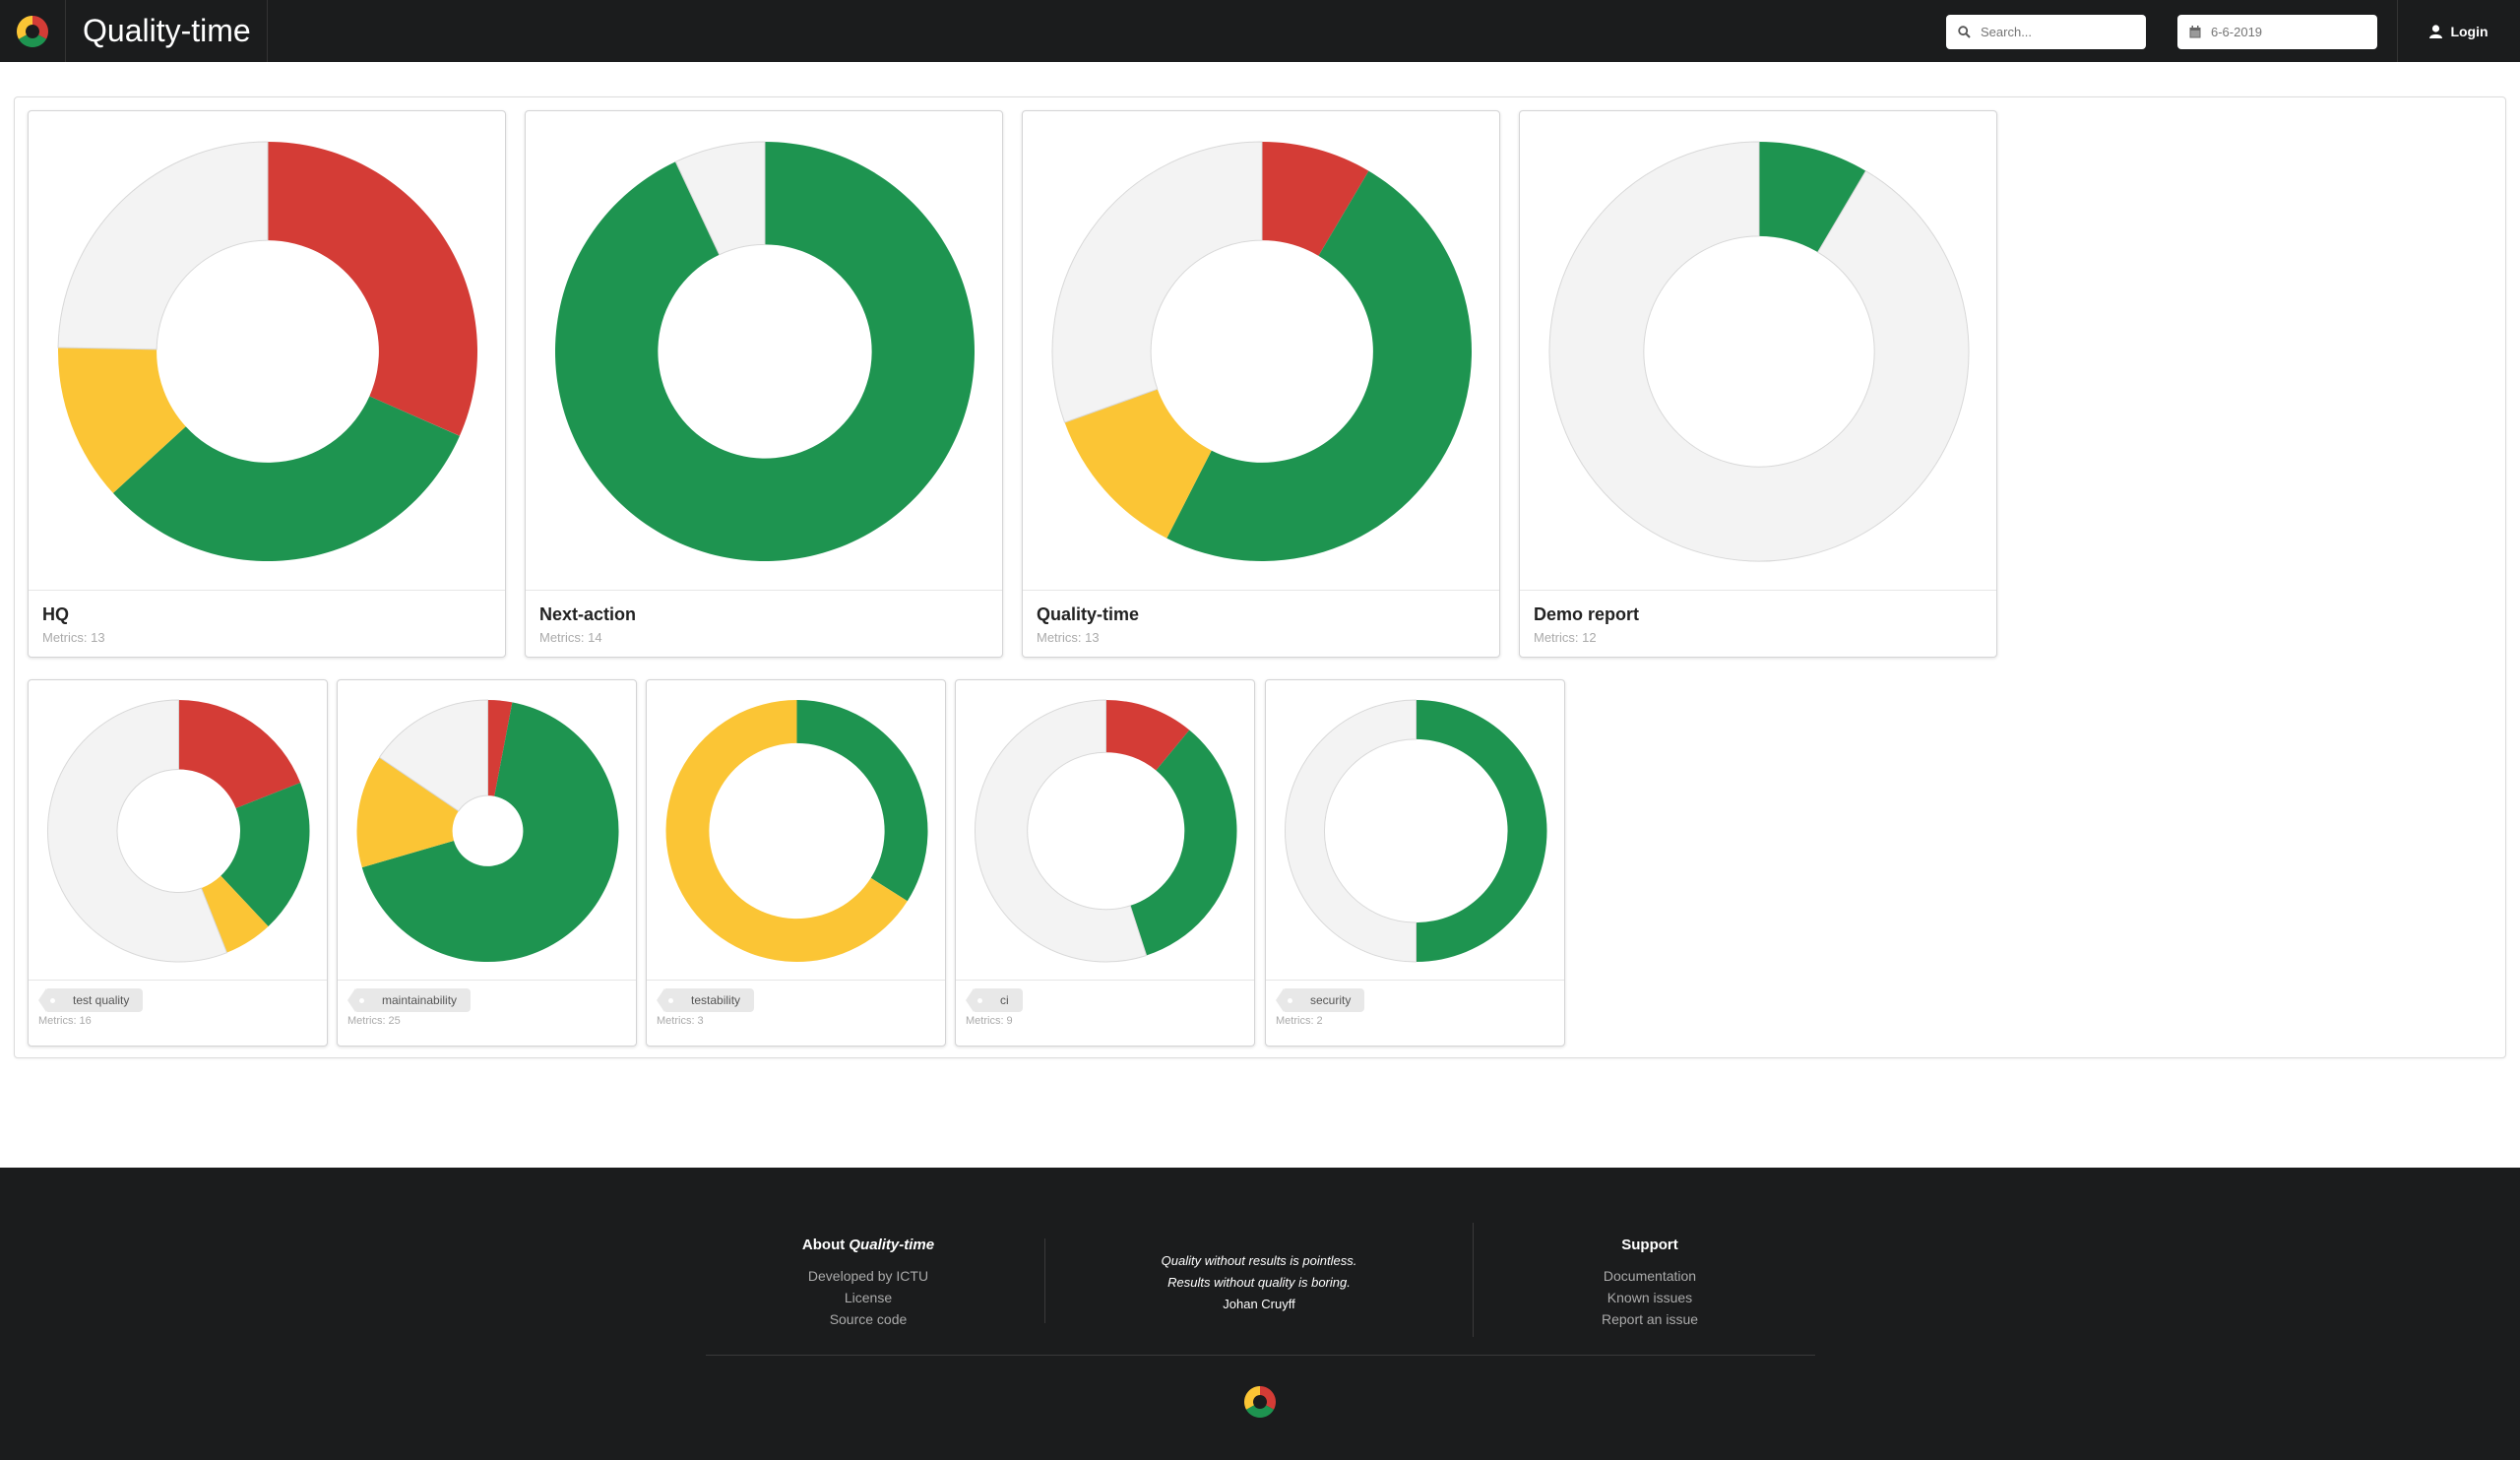 Image resolution: width=2520 pixels, height=1460 pixels. I want to click on report-title: Demo report, so click(1587, 614).